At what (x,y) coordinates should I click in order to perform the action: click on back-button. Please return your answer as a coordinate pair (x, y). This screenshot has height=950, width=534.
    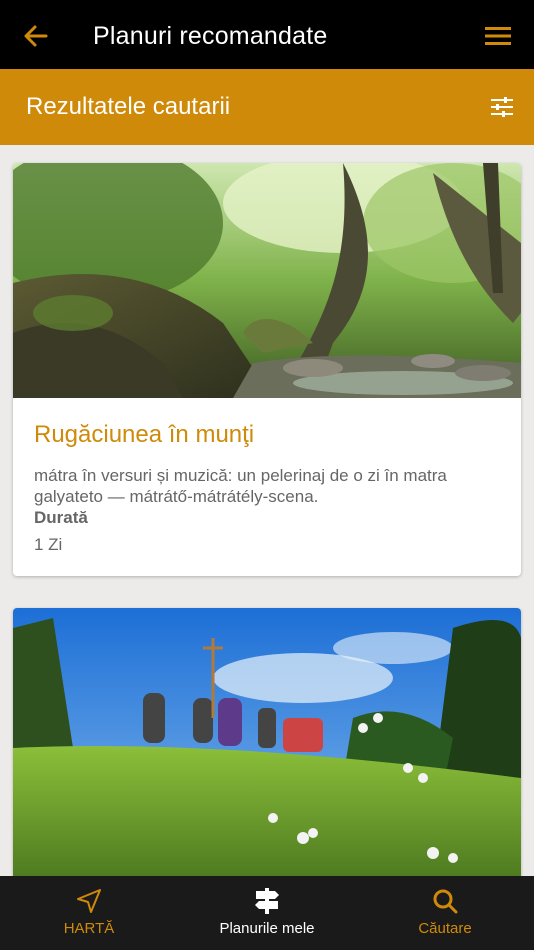
    Looking at the image, I should click on (36, 36).